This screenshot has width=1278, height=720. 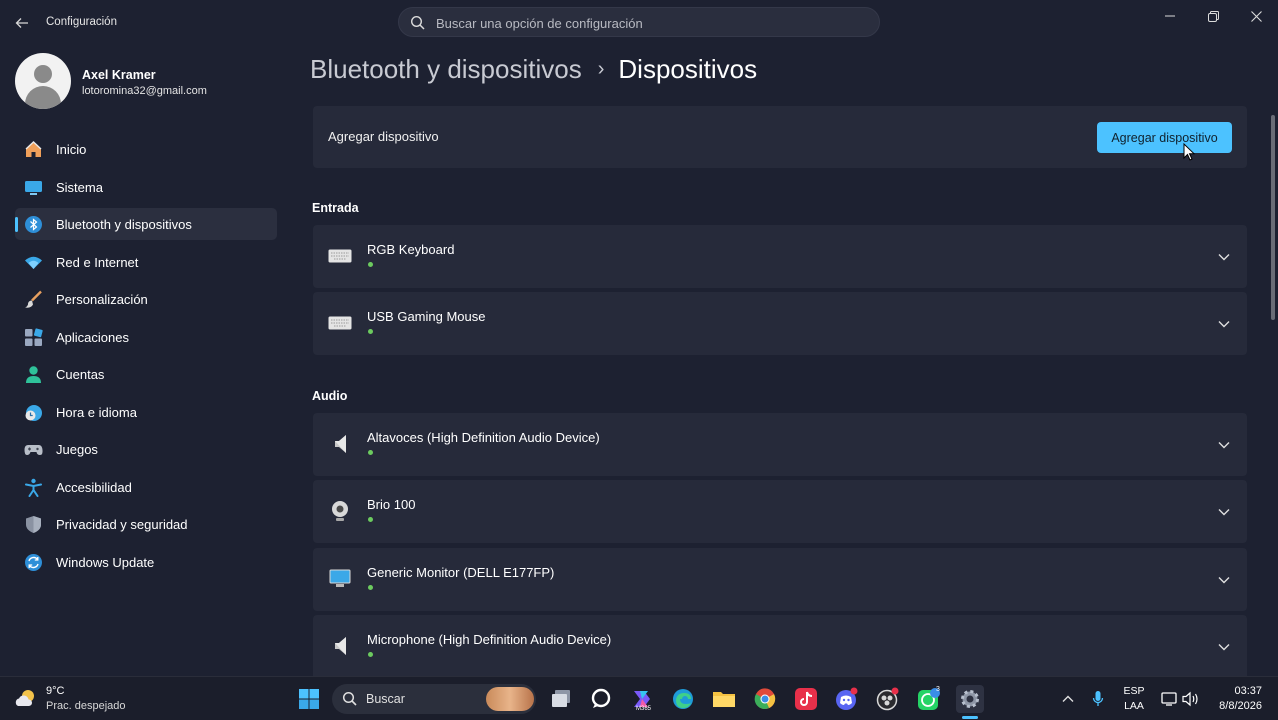 I want to click on add-device-button: Agregar dispositivo, so click(x=1164, y=137).